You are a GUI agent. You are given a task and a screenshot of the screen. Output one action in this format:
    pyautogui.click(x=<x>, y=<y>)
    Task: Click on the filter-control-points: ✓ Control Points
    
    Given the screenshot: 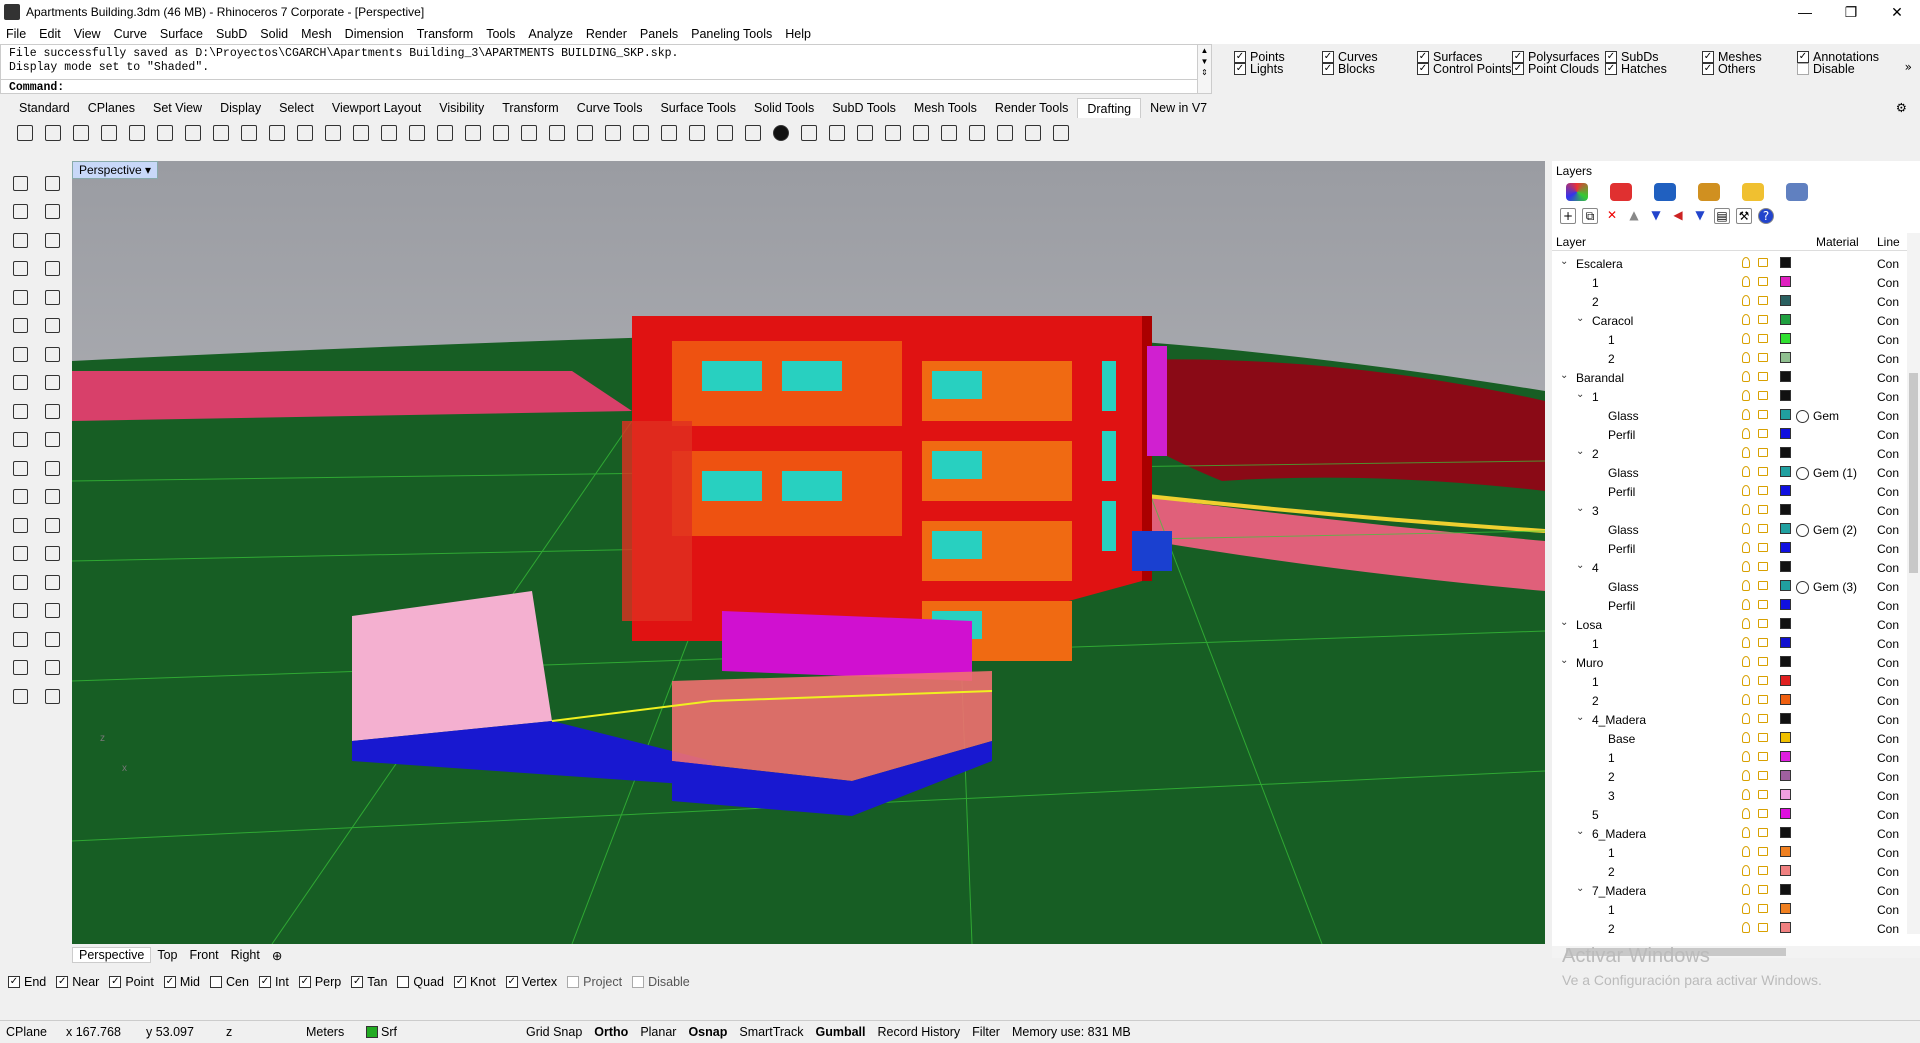 What is the action you would take?
    pyautogui.click(x=1464, y=69)
    